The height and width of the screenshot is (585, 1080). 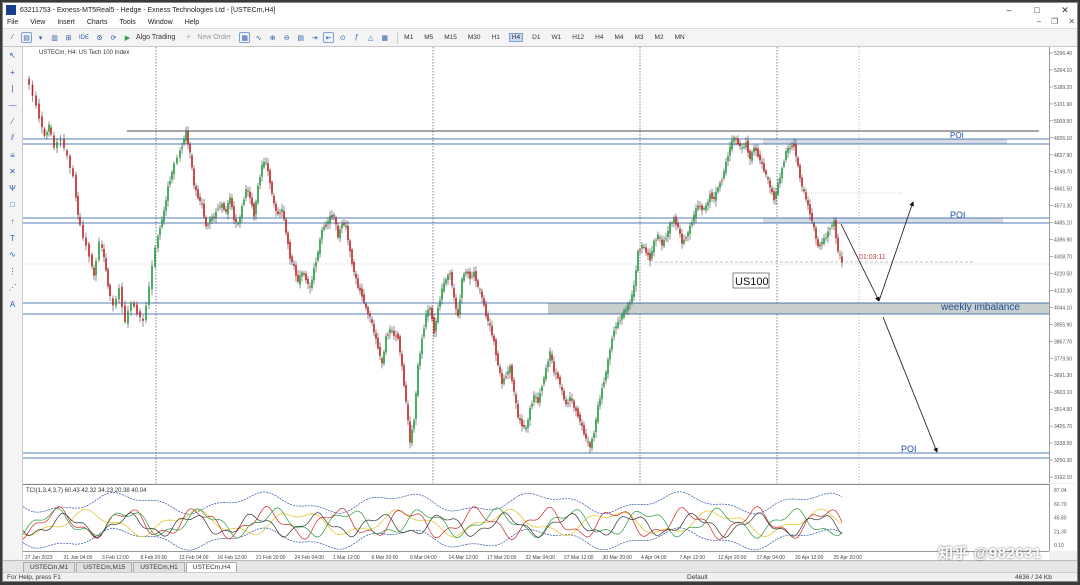 What do you see at coordinates (214, 37) in the screenshot?
I see `new-order-button: New Order` at bounding box center [214, 37].